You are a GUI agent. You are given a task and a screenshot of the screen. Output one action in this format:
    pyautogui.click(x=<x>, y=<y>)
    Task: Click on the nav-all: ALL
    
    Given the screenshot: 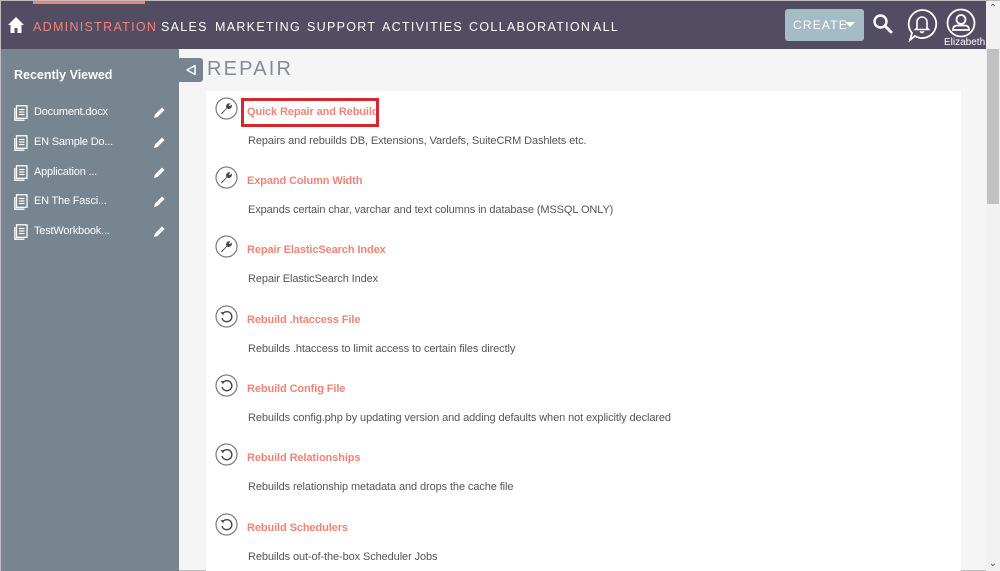 What is the action you would take?
    pyautogui.click(x=606, y=27)
    